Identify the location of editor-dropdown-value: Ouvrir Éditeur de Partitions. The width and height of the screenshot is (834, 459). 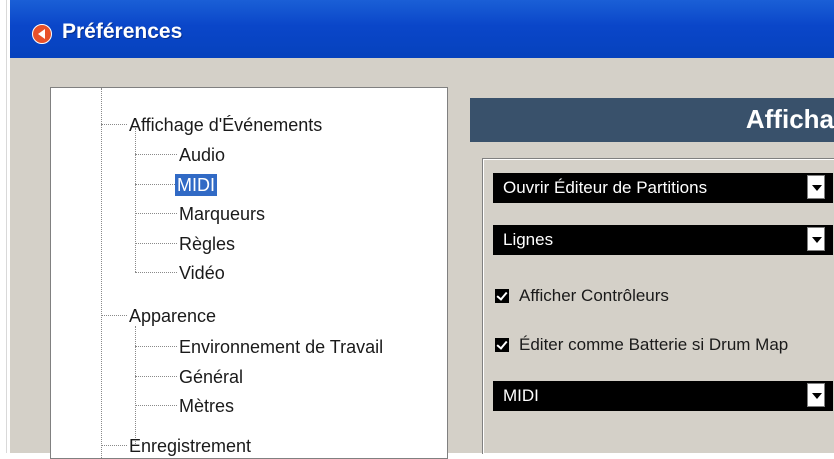
(605, 187).